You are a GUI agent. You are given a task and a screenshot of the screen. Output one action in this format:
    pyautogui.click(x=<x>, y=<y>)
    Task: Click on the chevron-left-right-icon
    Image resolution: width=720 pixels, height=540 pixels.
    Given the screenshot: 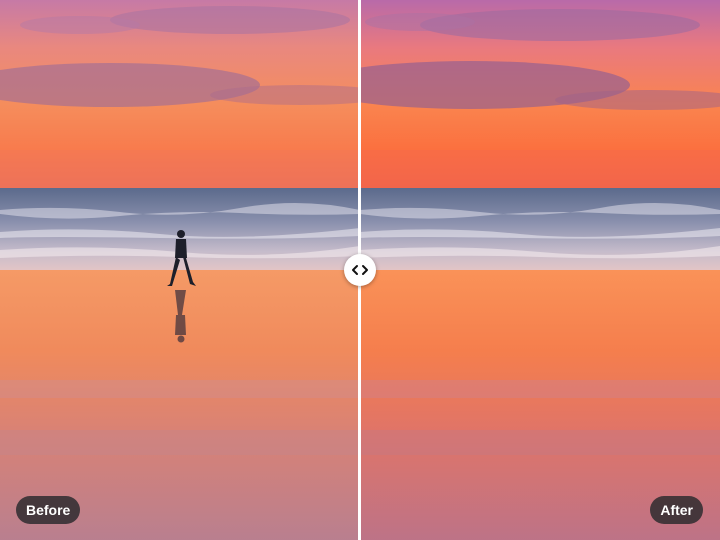 What is the action you would take?
    pyautogui.click(x=360, y=270)
    